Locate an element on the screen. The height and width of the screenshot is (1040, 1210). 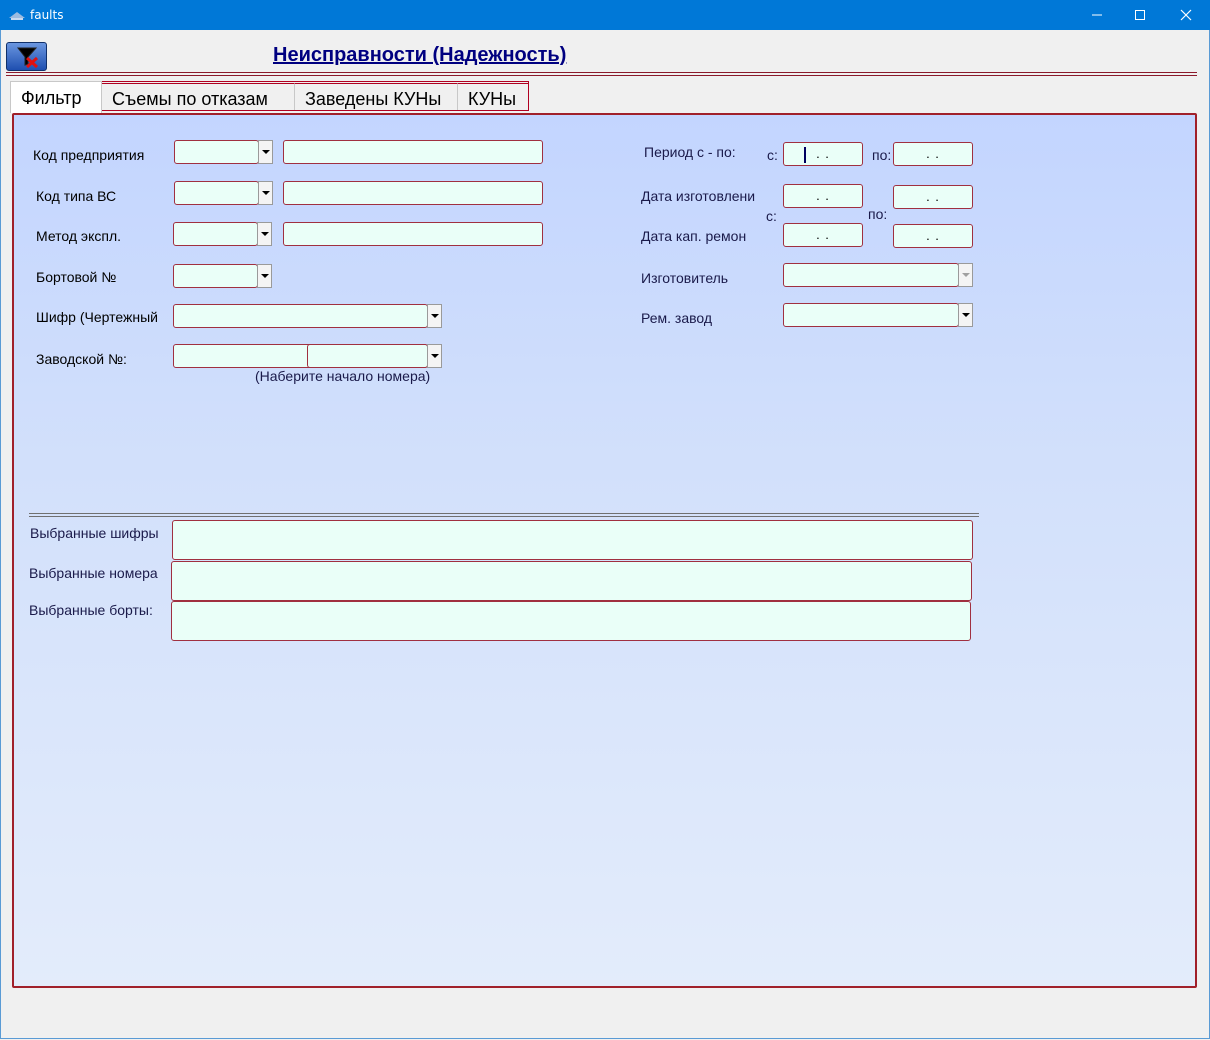
tab-label: Съемы по отказам is located at coordinates (190, 99).